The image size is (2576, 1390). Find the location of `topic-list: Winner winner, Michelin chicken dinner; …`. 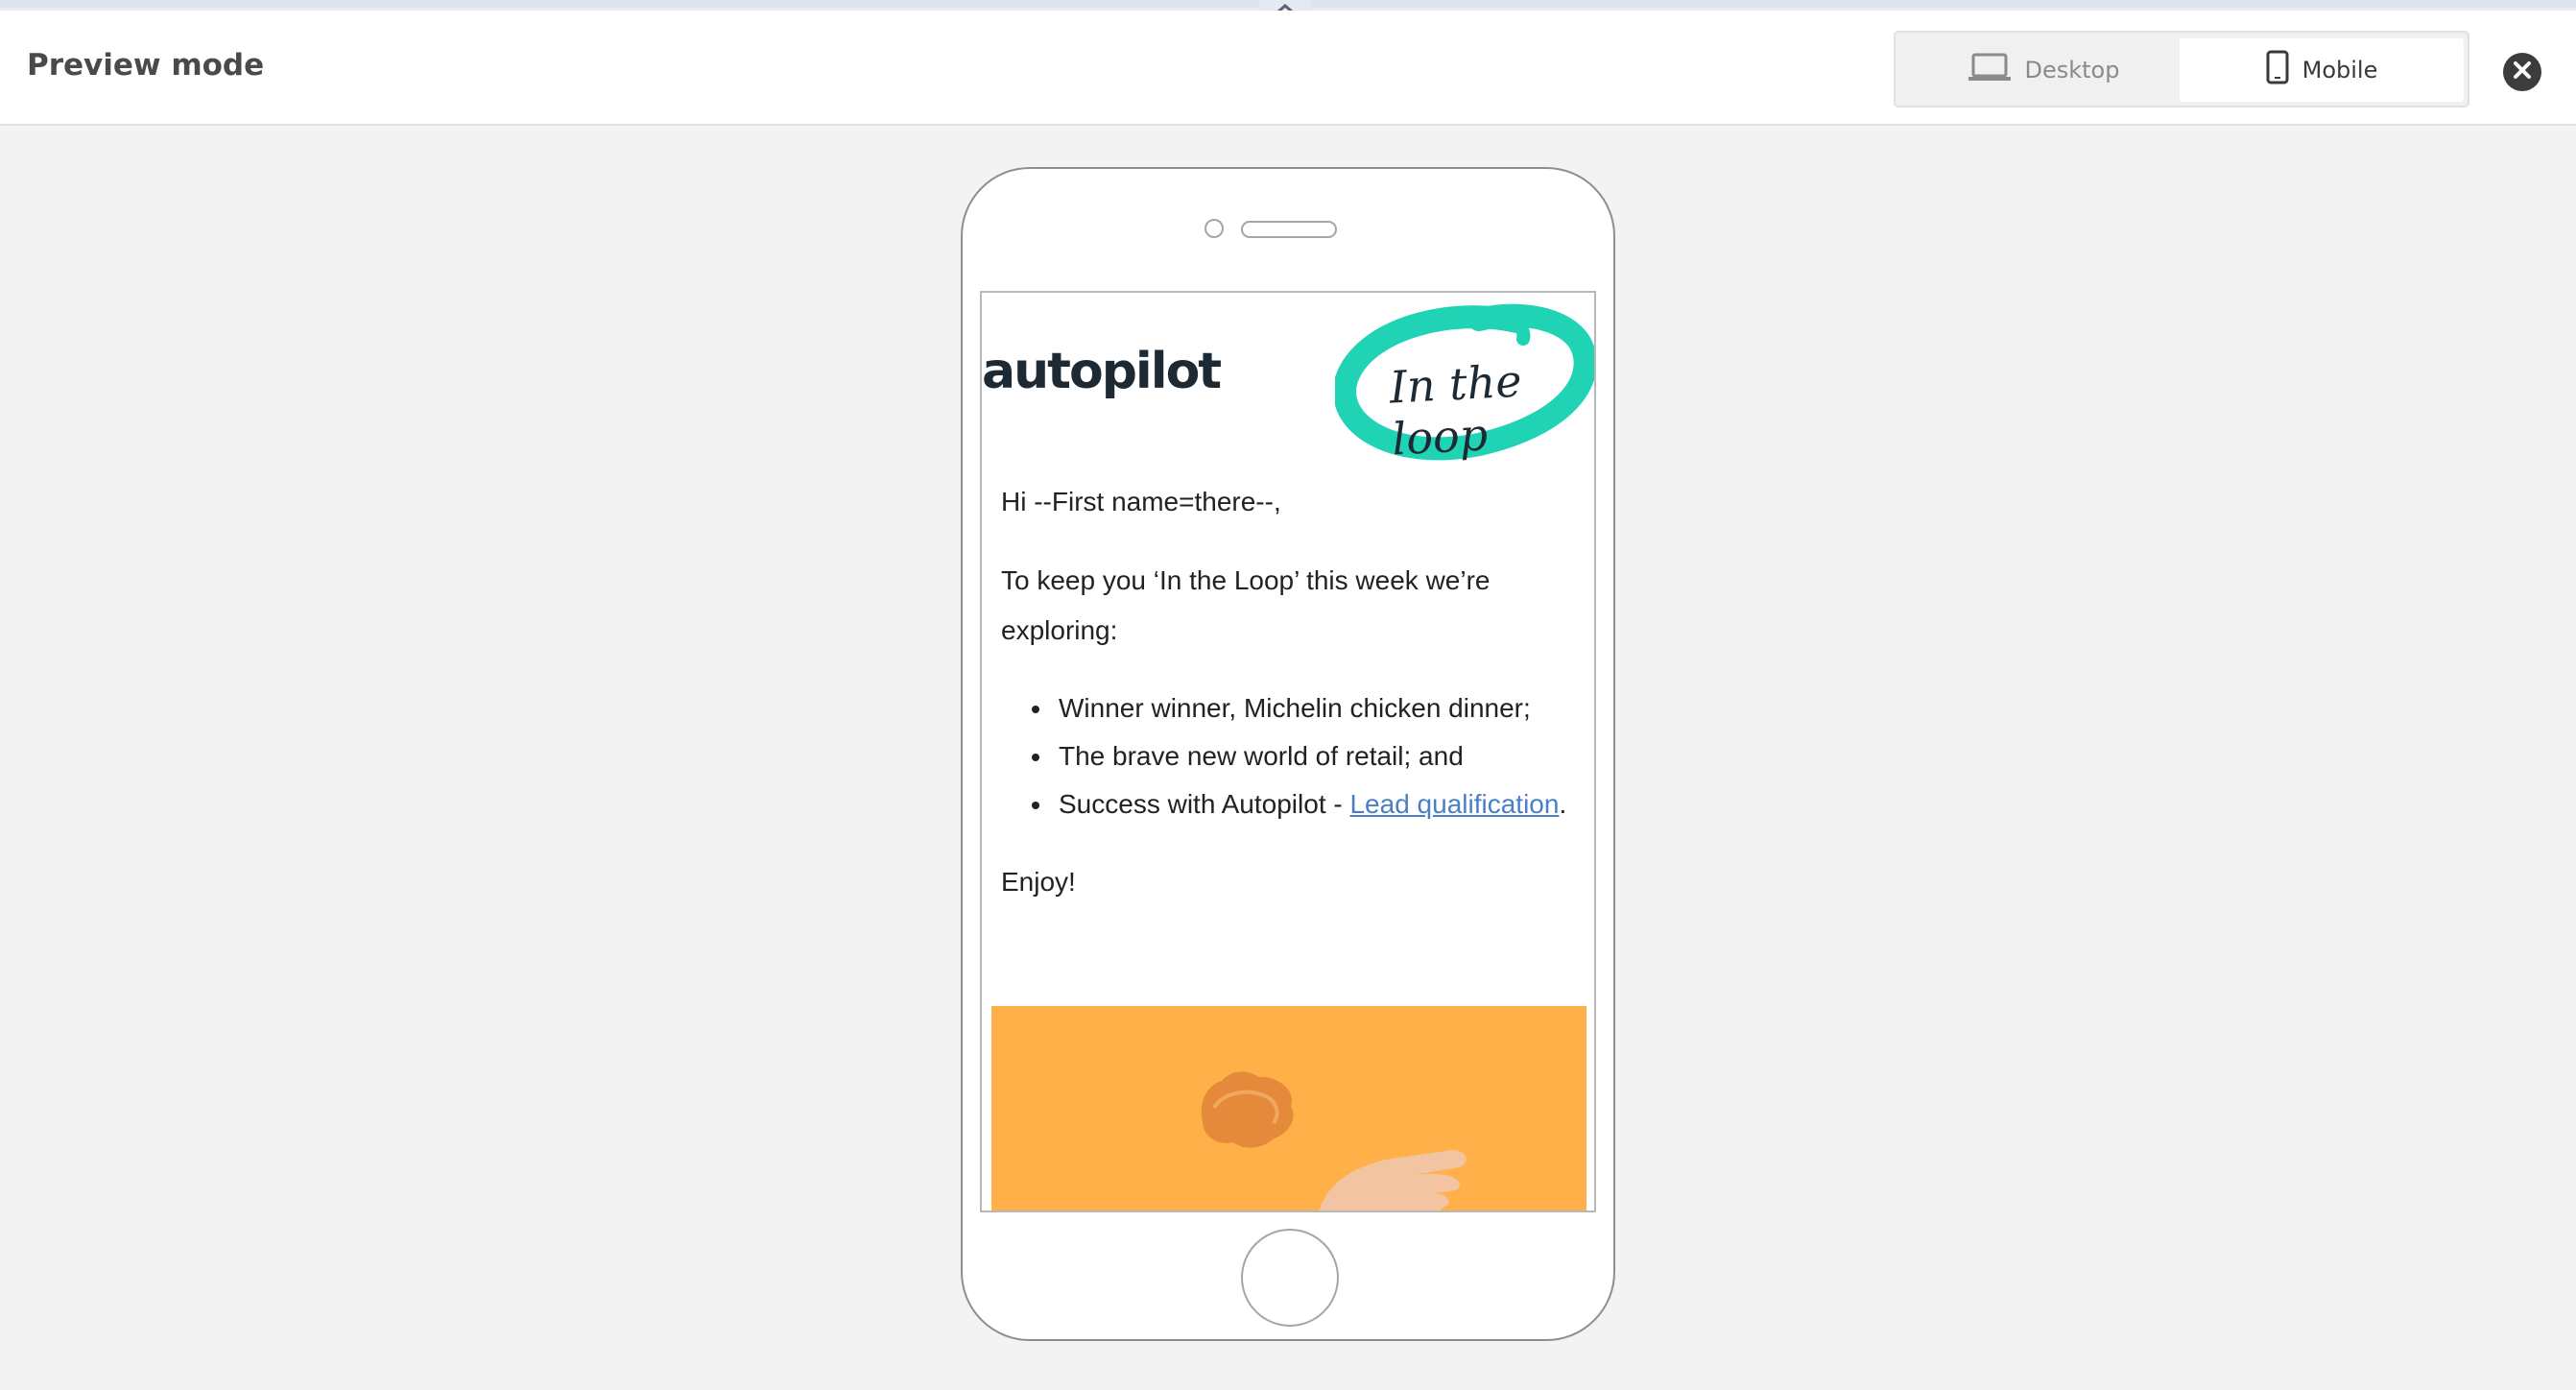

topic-list: Winner winner, Michelin chicken dinner; … is located at coordinates (1304, 756).